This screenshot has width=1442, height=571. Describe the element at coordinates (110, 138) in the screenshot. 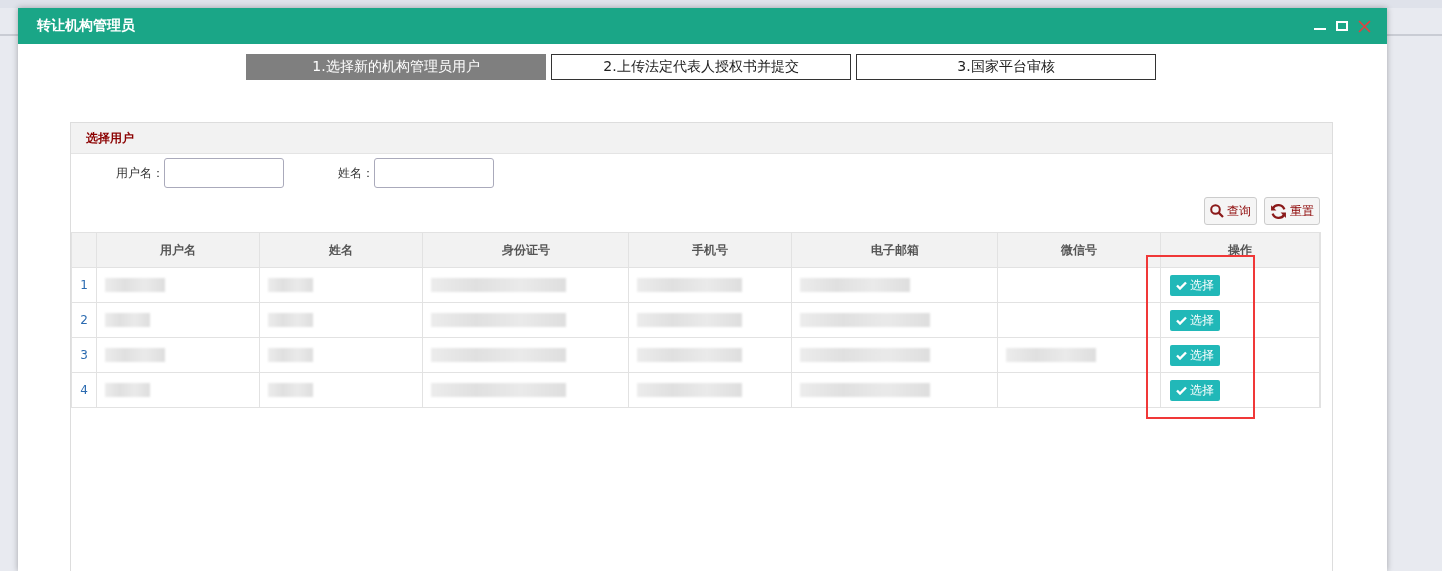

I see `panel-title: 选择用户` at that location.